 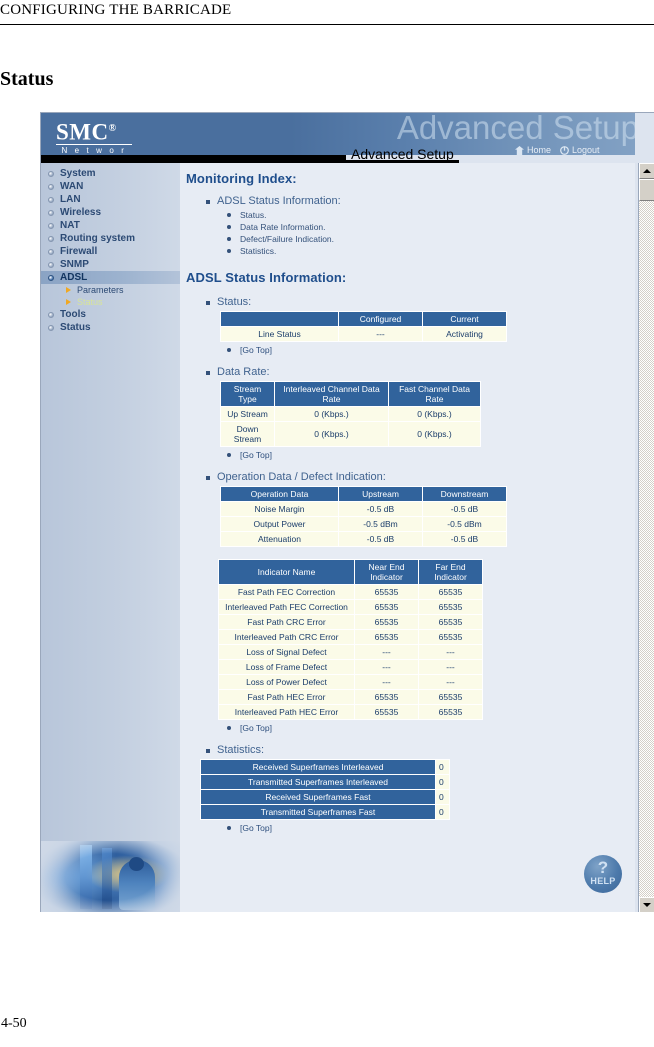 What do you see at coordinates (286, 572) in the screenshot?
I see `ind-col-name: Indicator Name` at bounding box center [286, 572].